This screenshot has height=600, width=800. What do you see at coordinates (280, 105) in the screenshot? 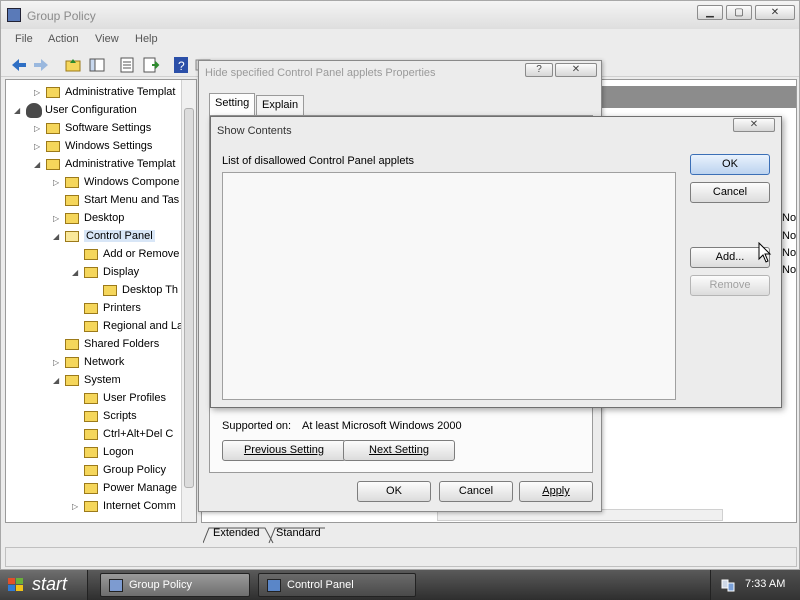
I see `tab-explain: Explain` at bounding box center [280, 105].